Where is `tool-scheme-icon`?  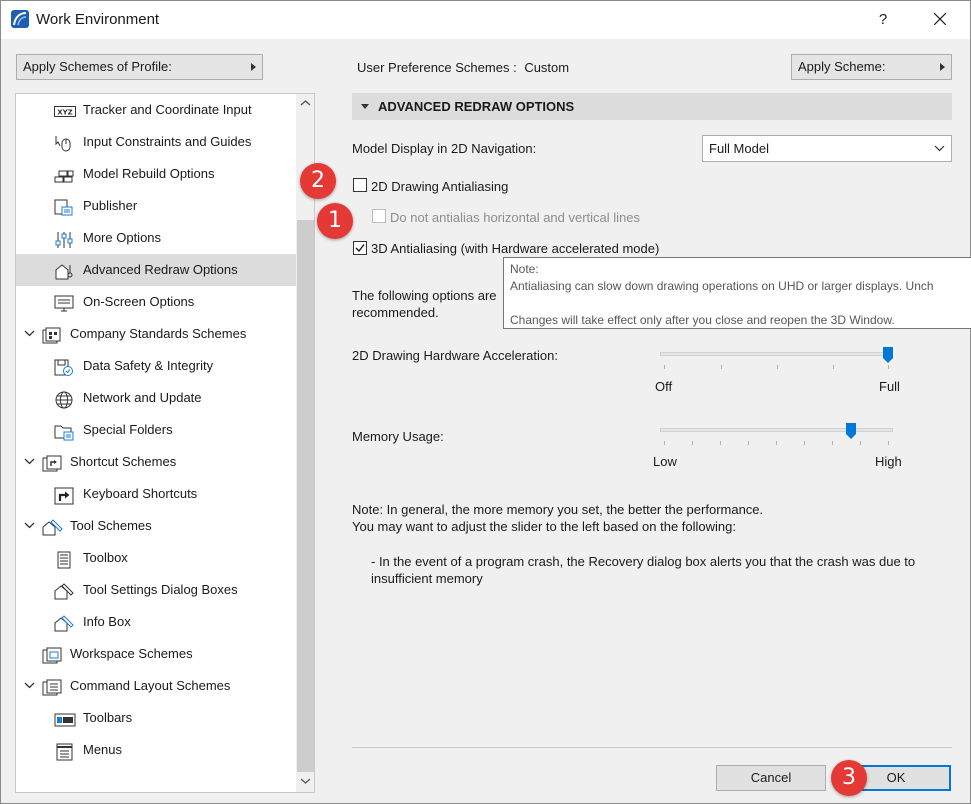 tool-scheme-icon is located at coordinates (52, 526).